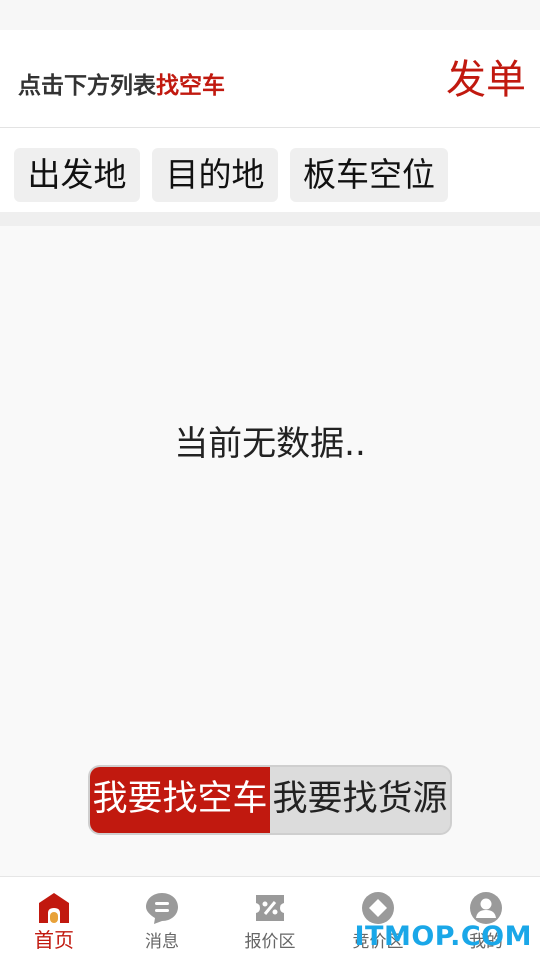 This screenshot has width=540, height=960. I want to click on tab-quotes: 报价区, so click(270, 918).